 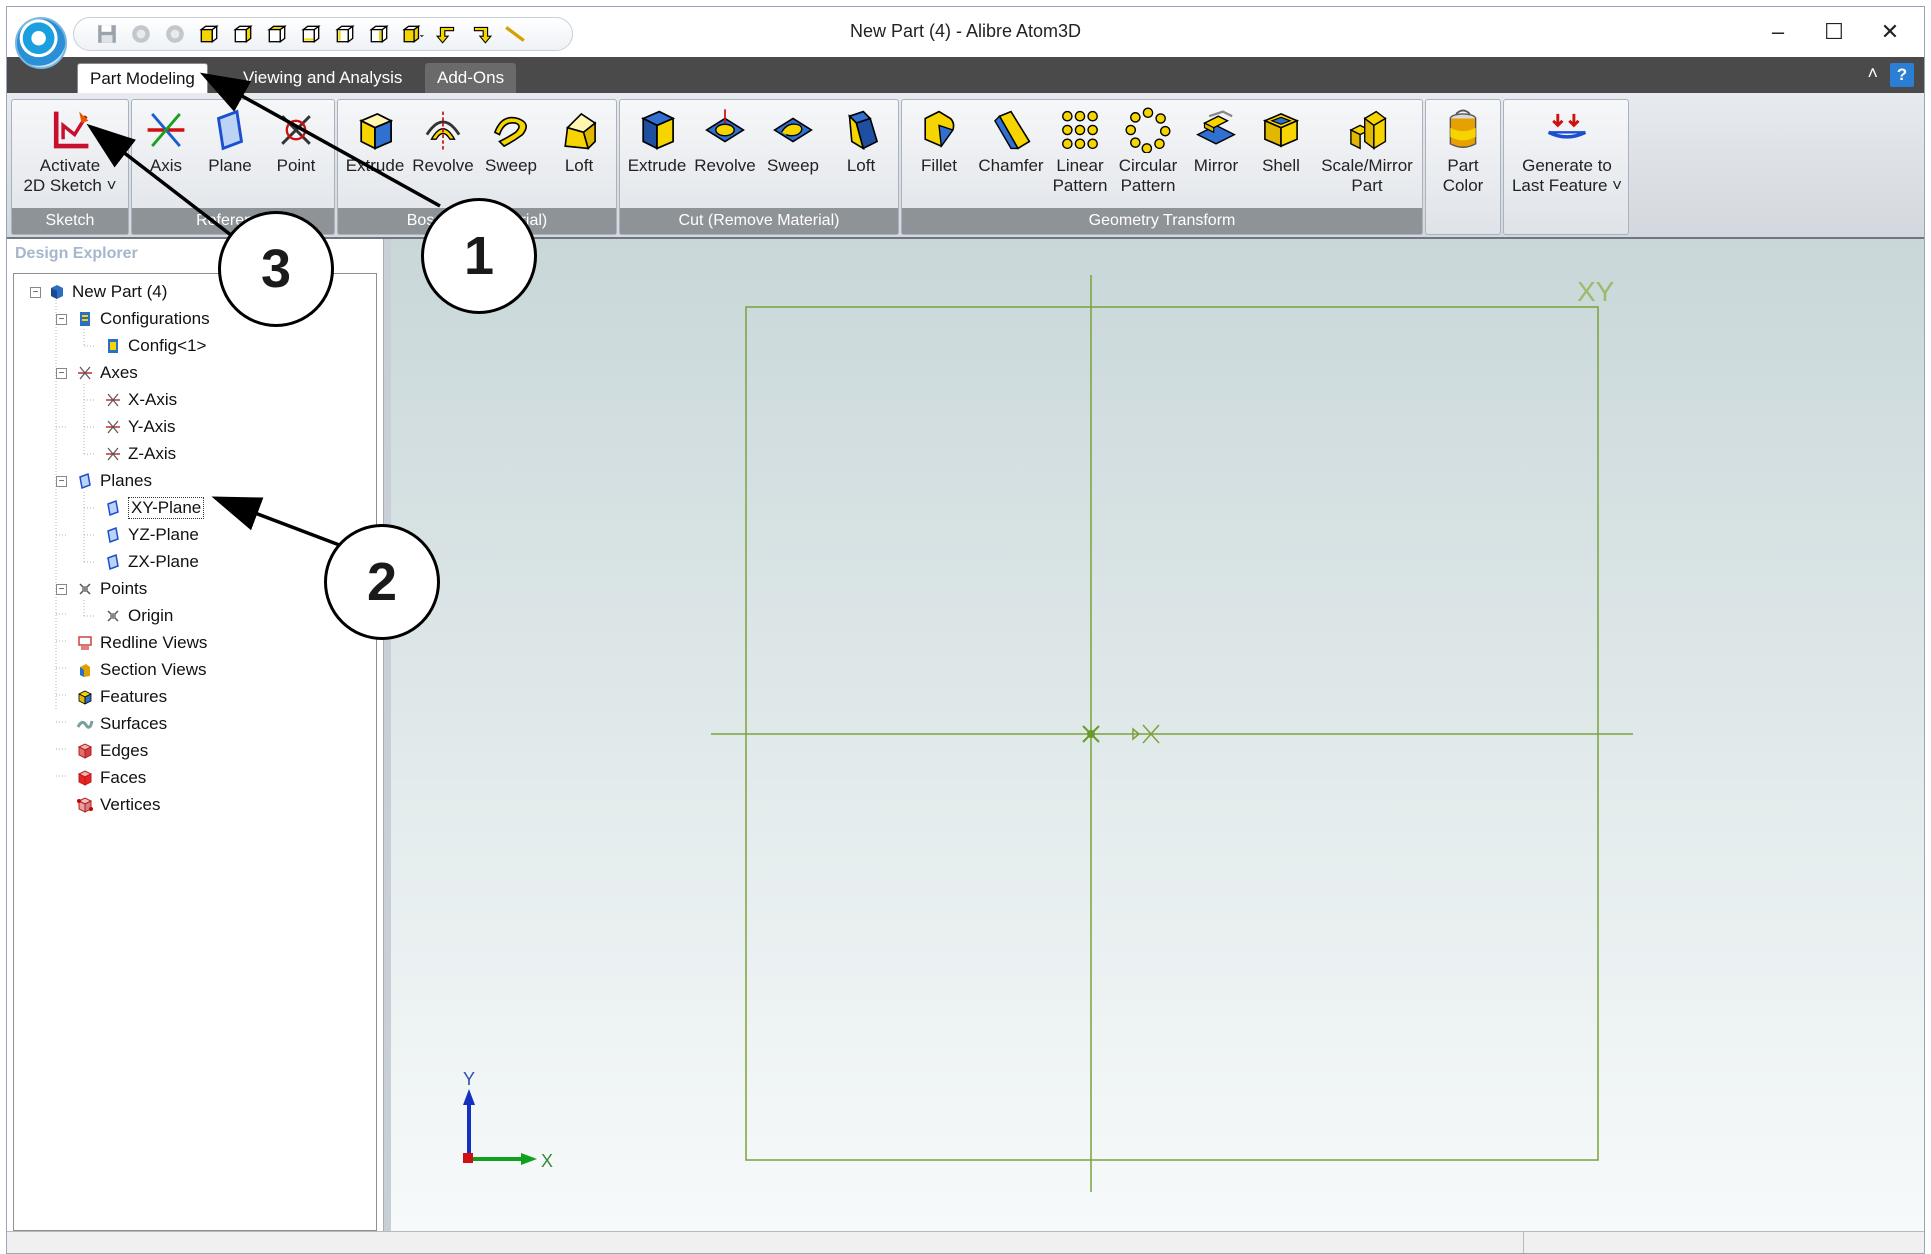 What do you see at coordinates (1148, 150) in the screenshot?
I see `circular-pattern-button: Circular Pattern` at bounding box center [1148, 150].